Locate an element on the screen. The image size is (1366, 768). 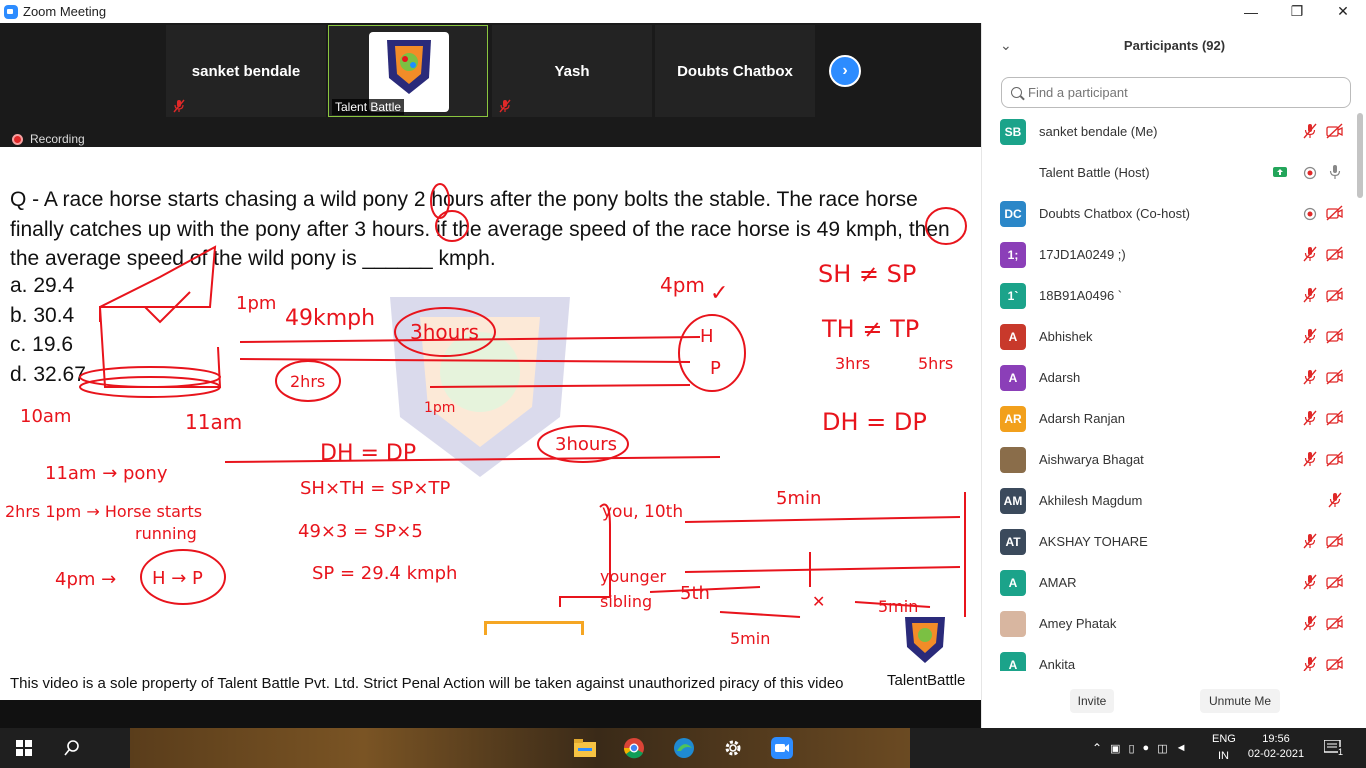
microphone-icon is located at coordinates (1335, 172).